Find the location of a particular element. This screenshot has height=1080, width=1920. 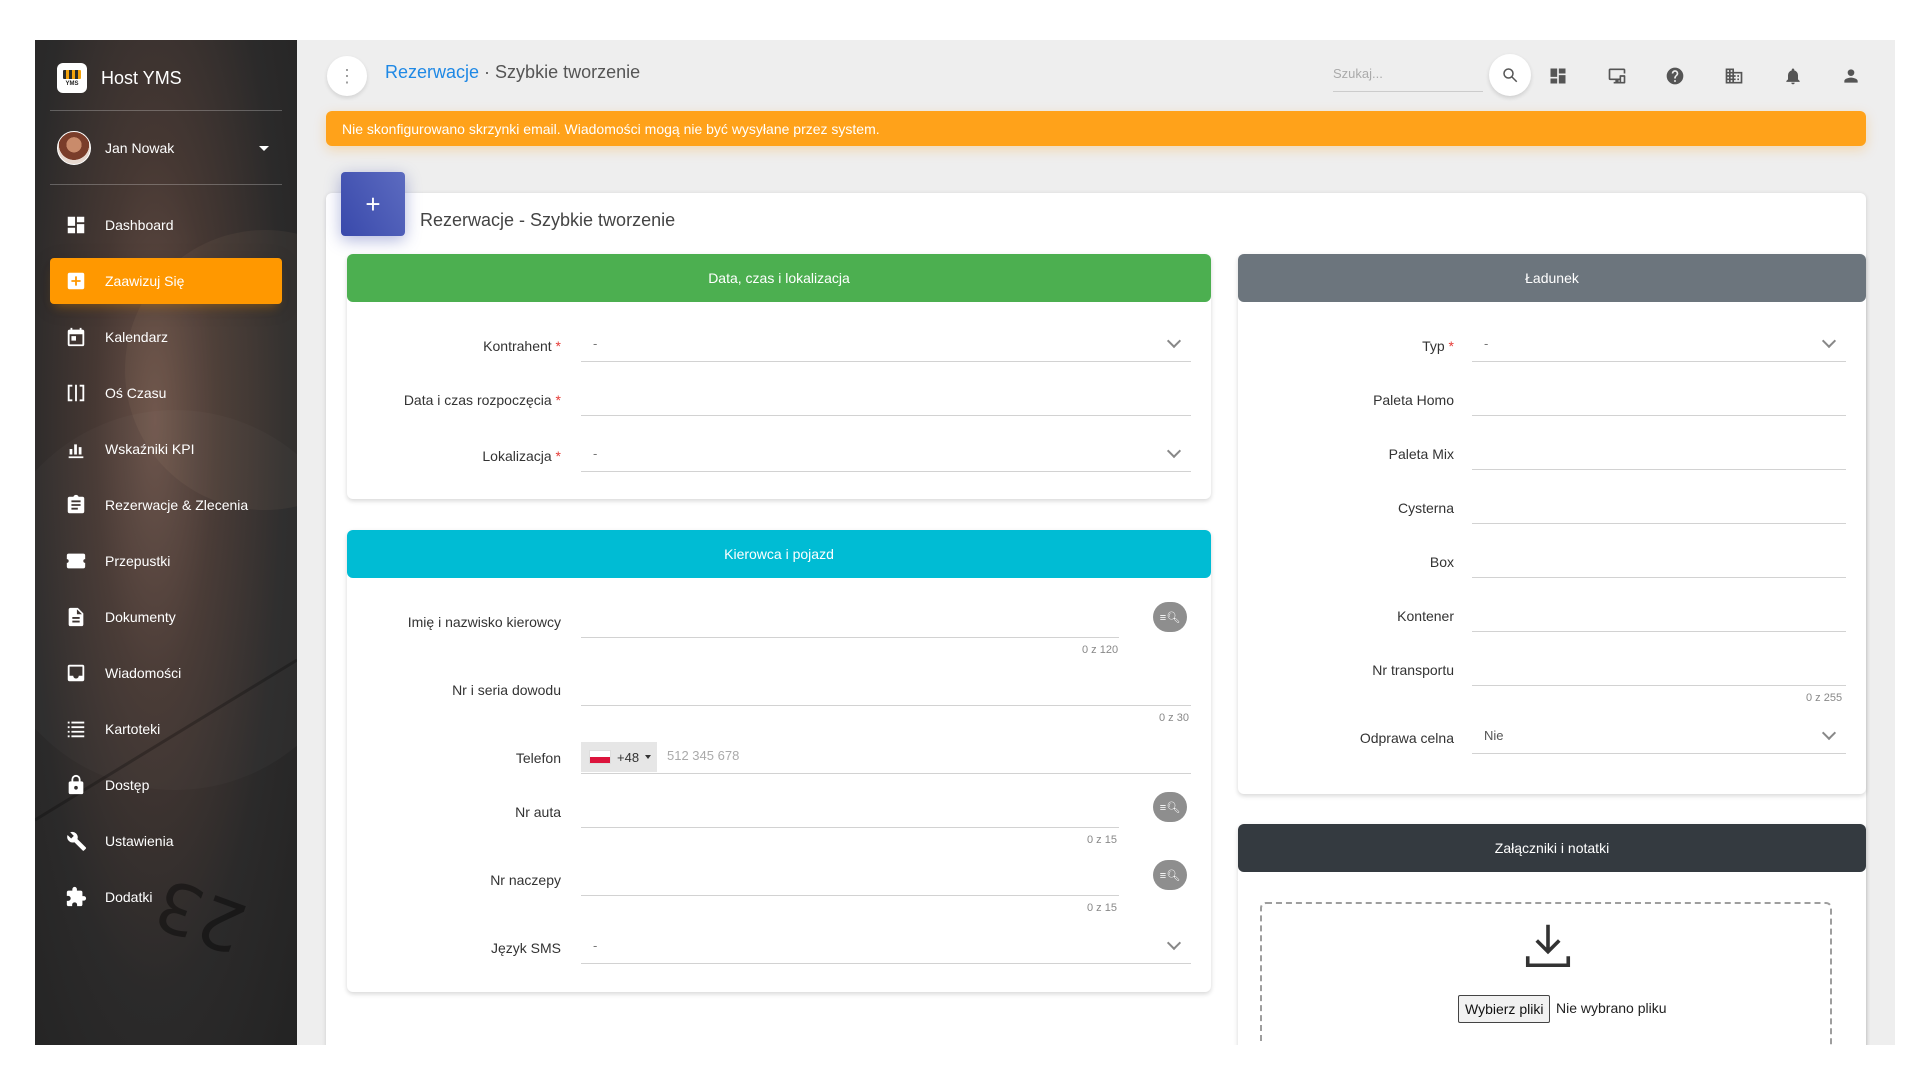

id-doc-input is located at coordinates (886, 688).